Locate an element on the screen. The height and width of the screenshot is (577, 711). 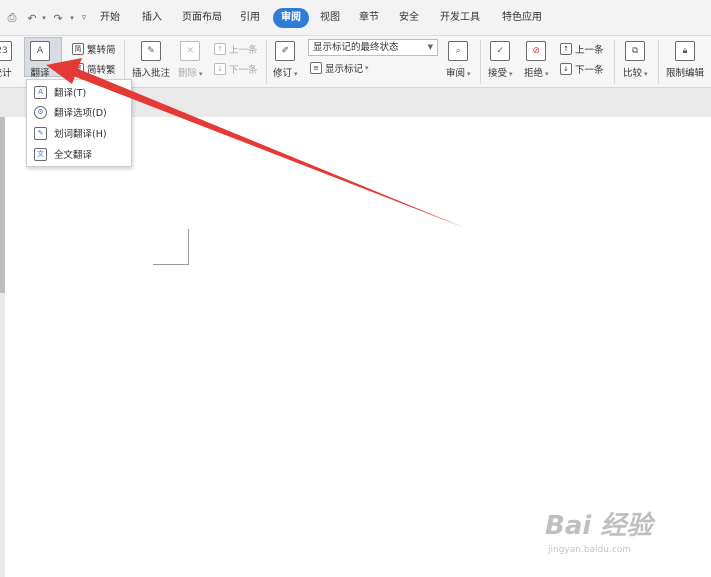
undo-dropdown-icon: ▾ is located at coordinates (44, 18).